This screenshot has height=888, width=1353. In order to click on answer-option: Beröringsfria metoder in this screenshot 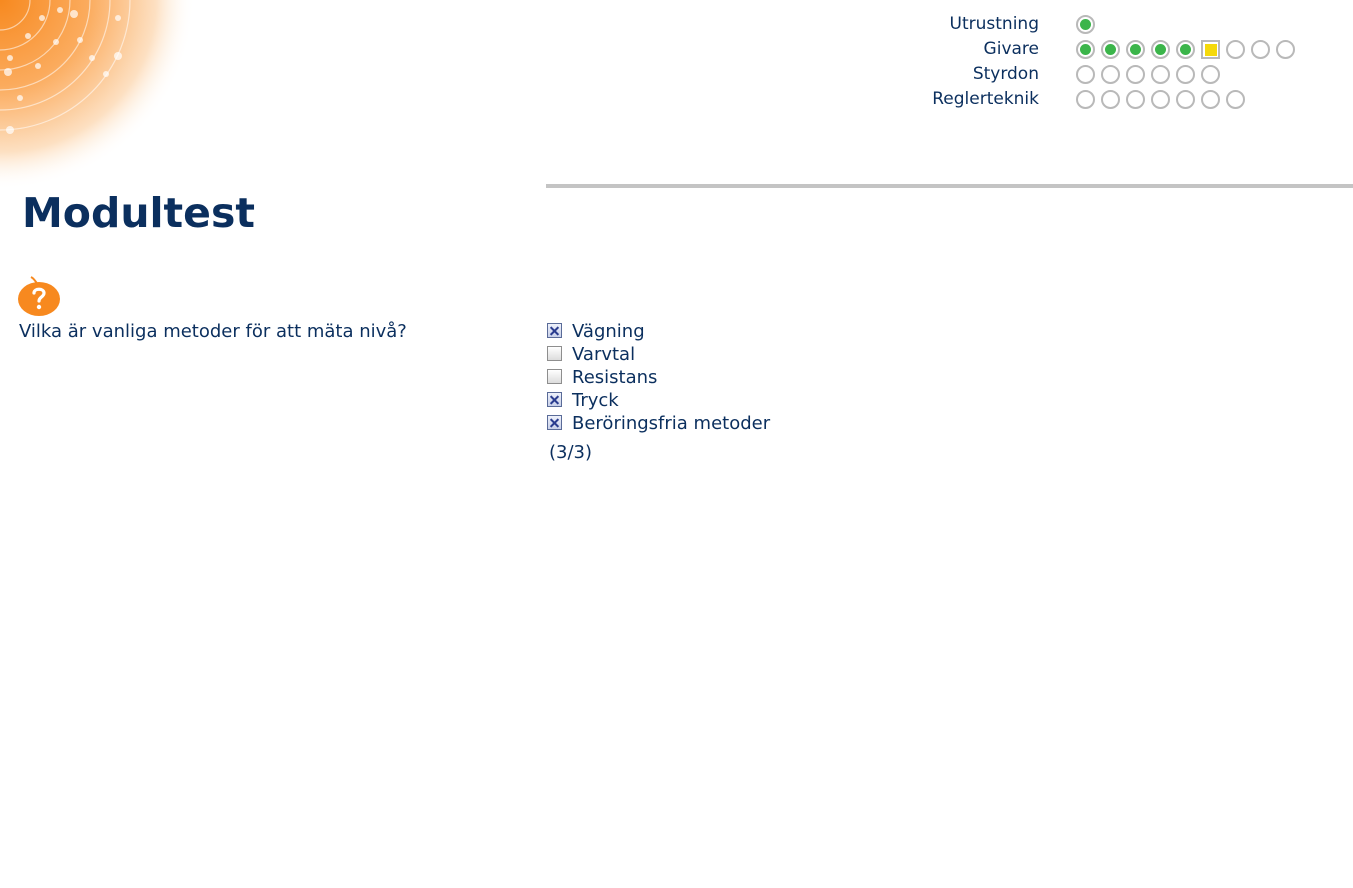, I will do `click(658, 423)`.